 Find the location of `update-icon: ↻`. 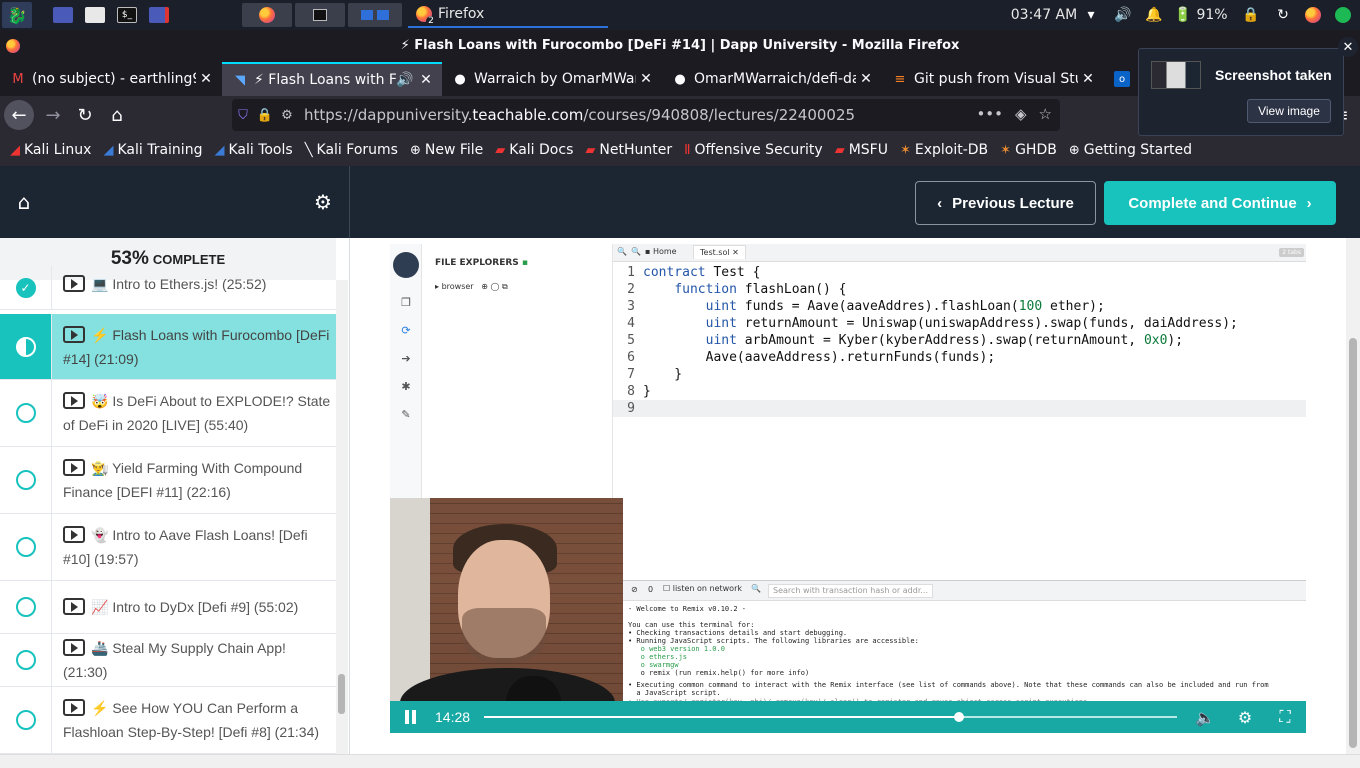

update-icon: ↻ is located at coordinates (1283, 15).